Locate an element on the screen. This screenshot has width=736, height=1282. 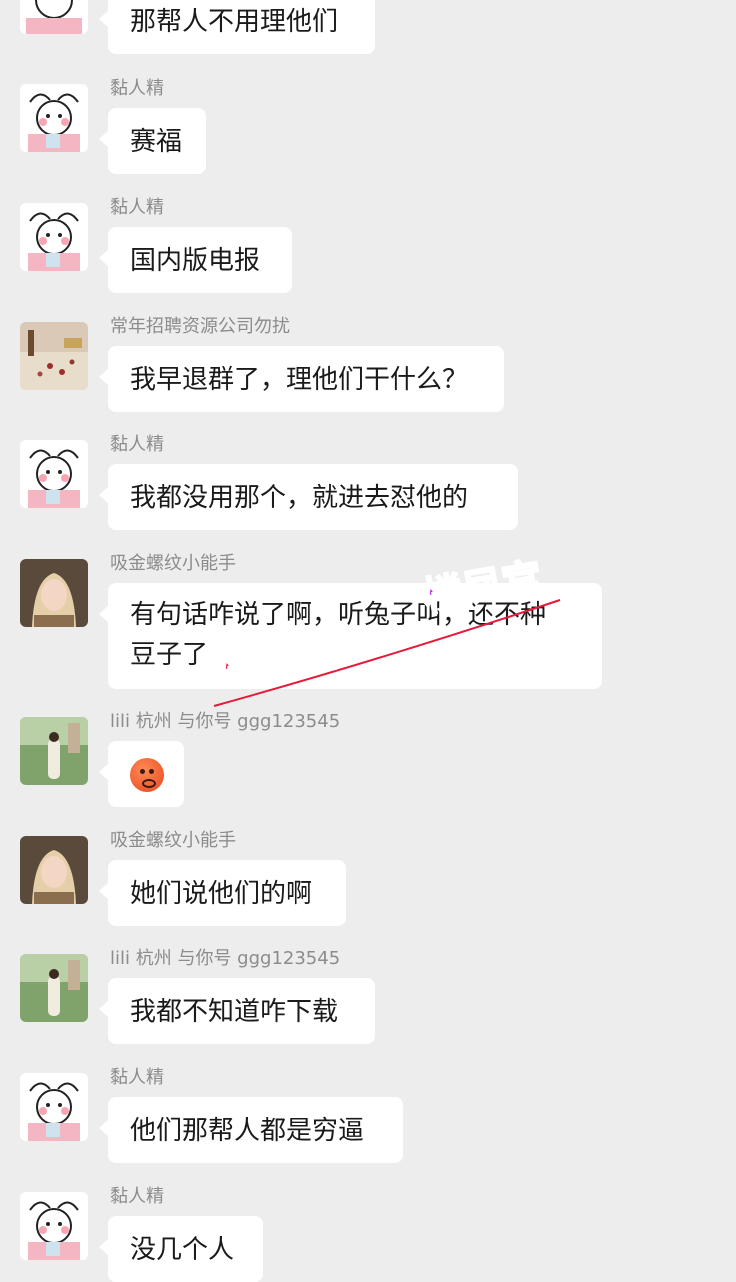
message-bubble: 赛福 is located at coordinates (152, 141).